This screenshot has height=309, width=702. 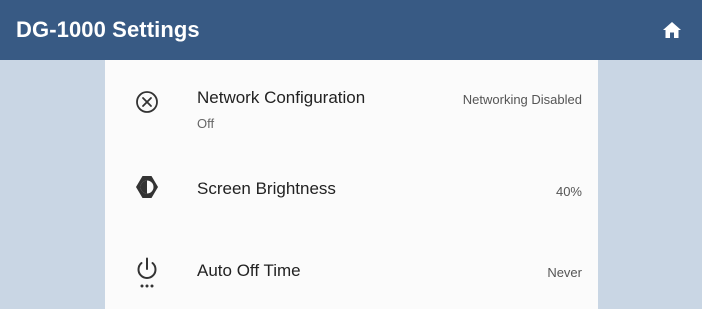 What do you see at coordinates (147, 187) in the screenshot?
I see `brightness-icon` at bounding box center [147, 187].